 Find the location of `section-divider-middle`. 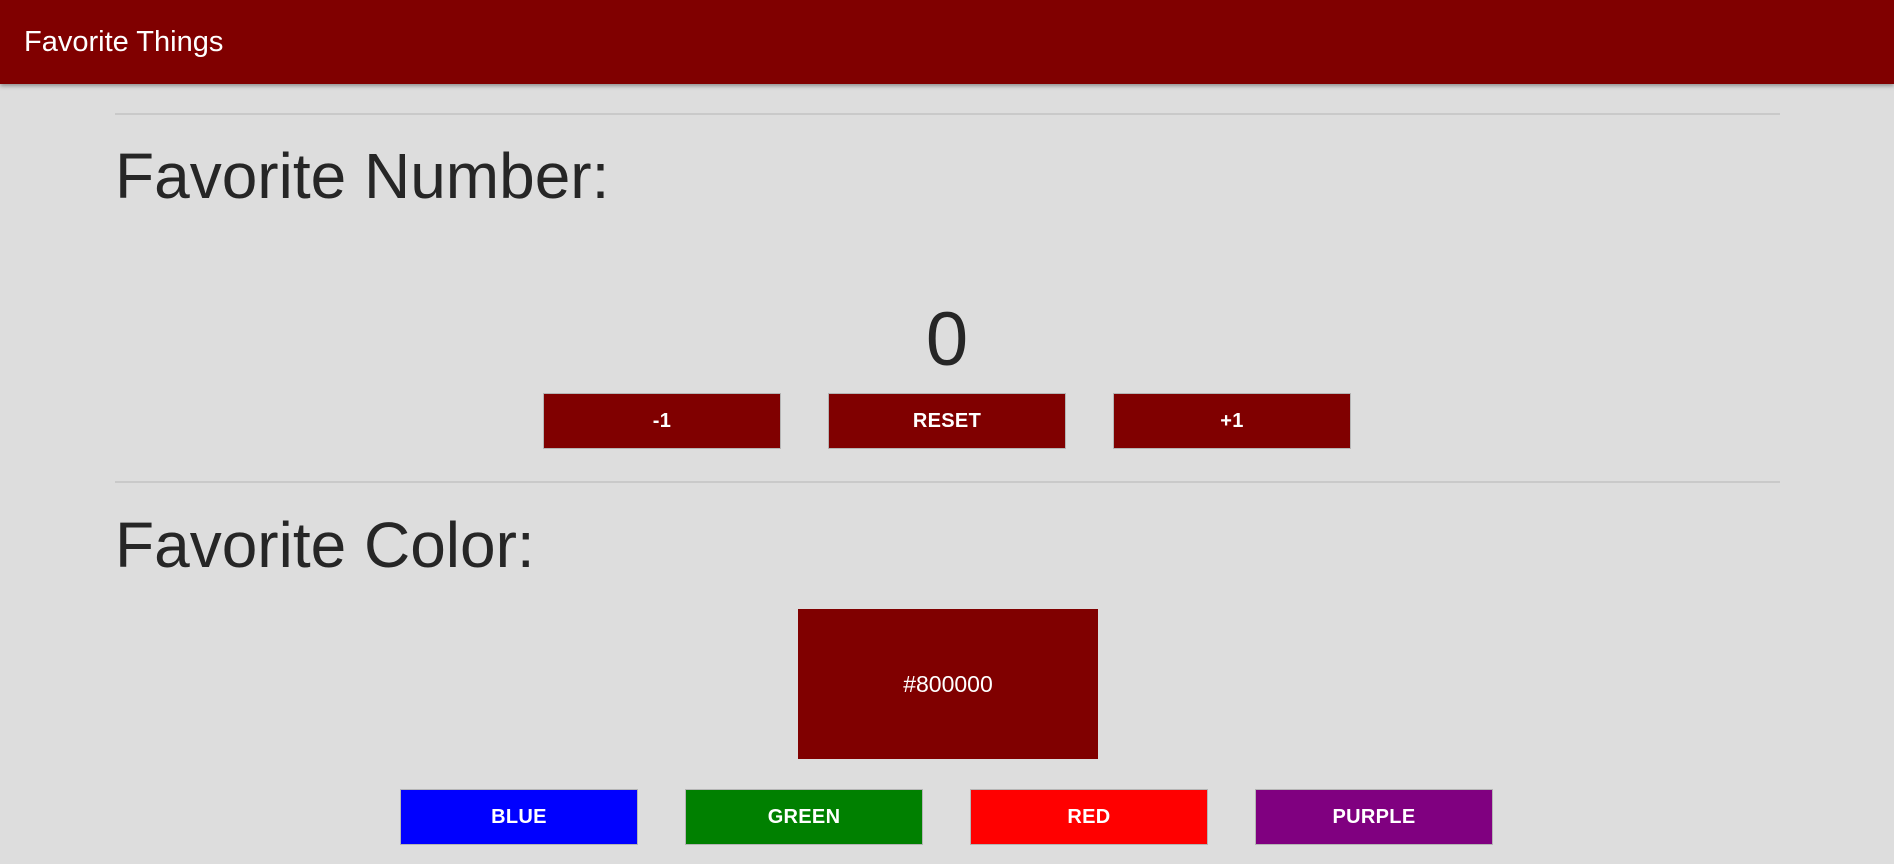

section-divider-middle is located at coordinates (947, 482).